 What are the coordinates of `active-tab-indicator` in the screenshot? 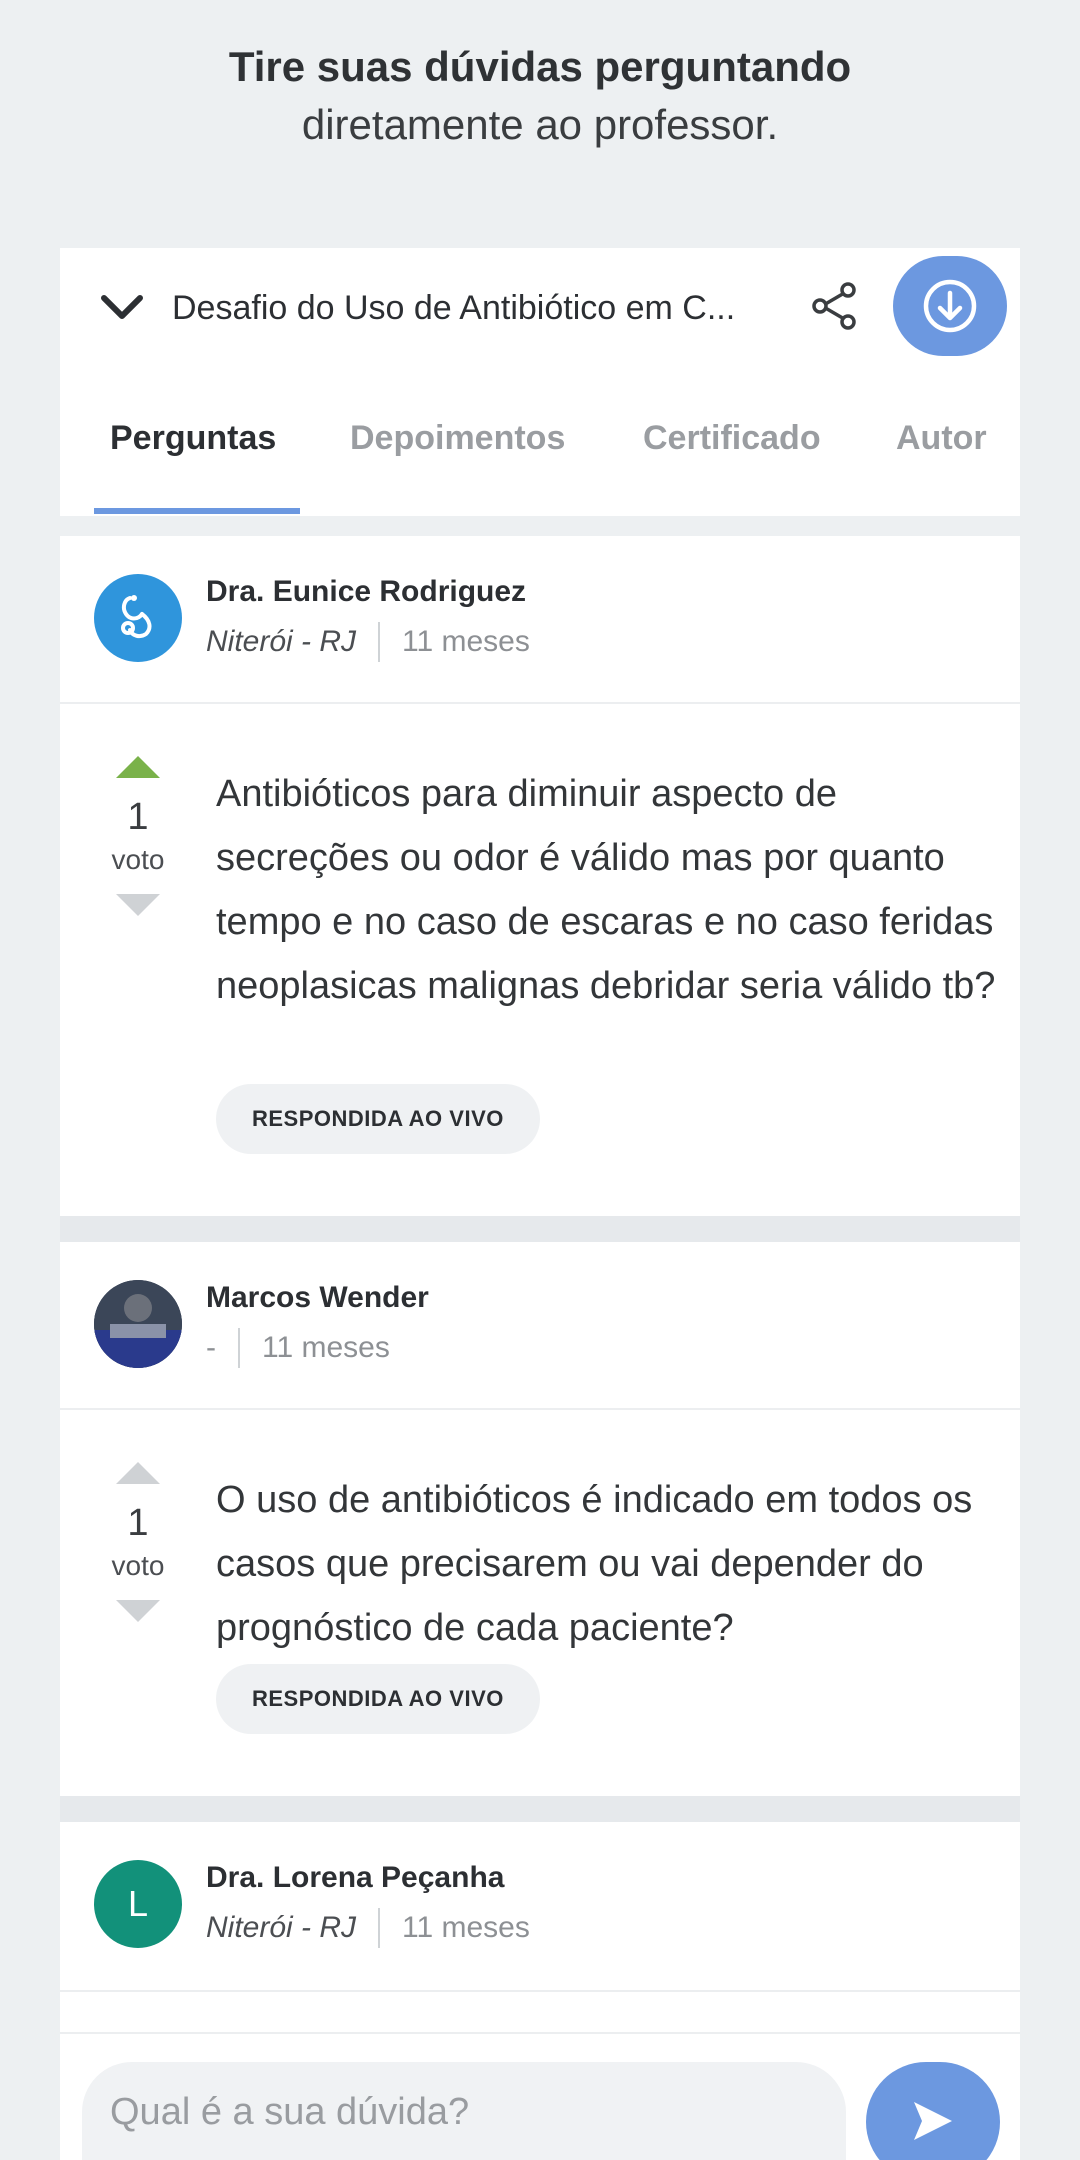 It's located at (197, 511).